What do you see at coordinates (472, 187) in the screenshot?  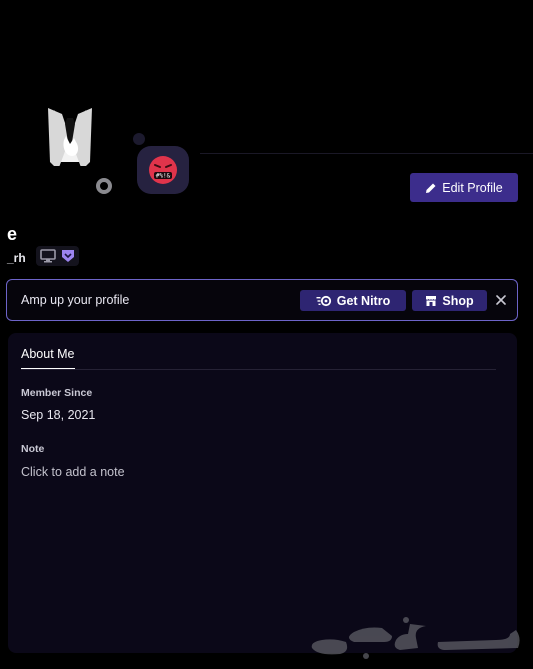 I see `edit-profile-label: Edit Profile` at bounding box center [472, 187].